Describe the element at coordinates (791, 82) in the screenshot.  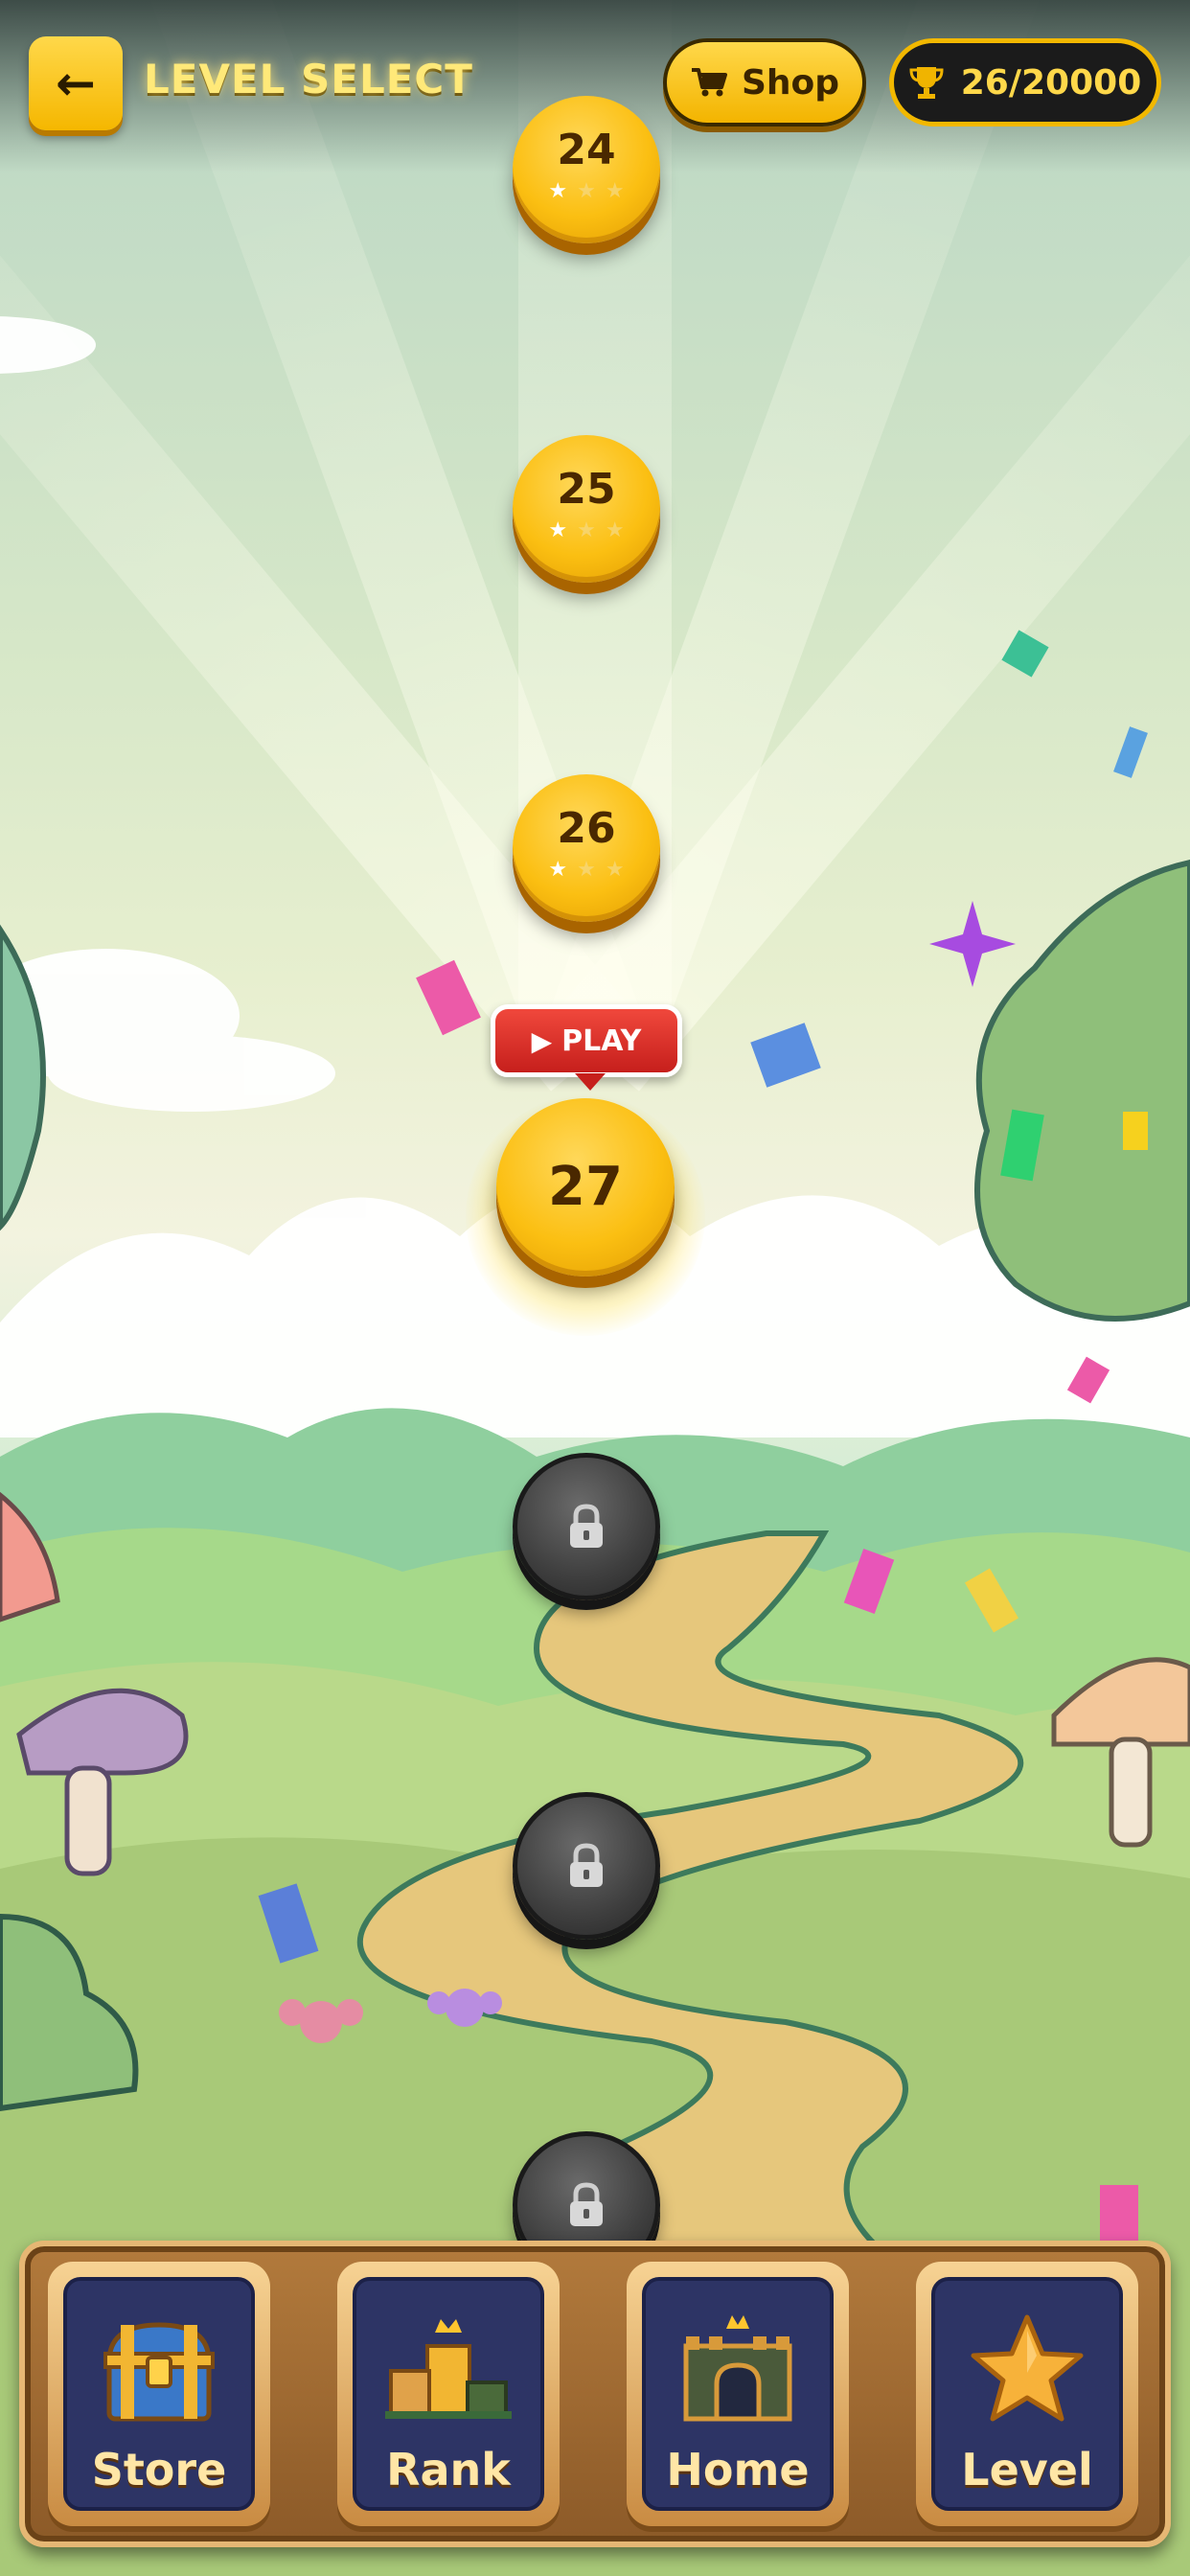
I see `shop-label: Shop` at that location.